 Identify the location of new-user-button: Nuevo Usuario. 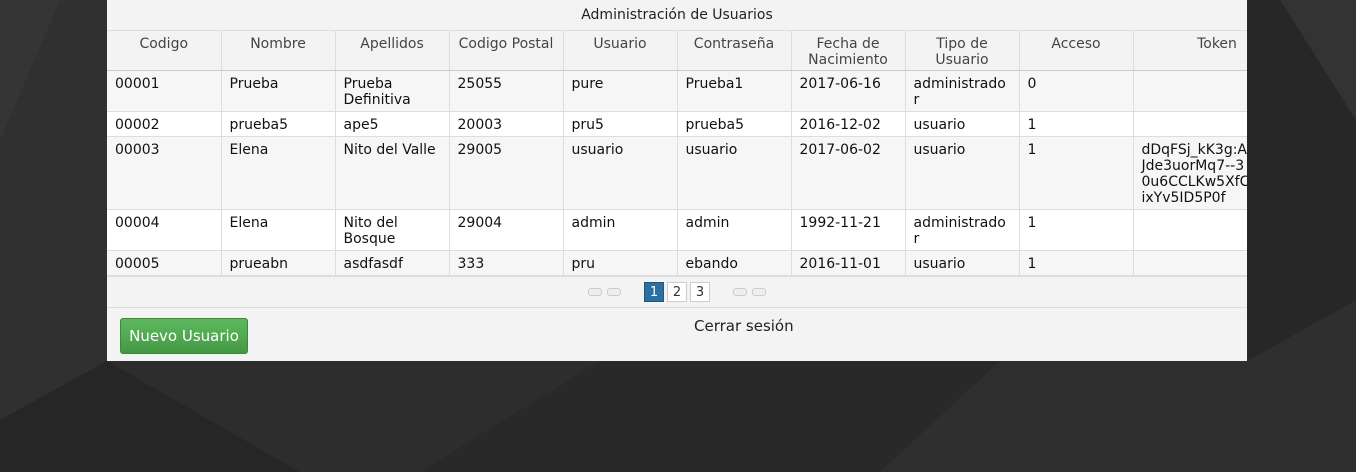
(184, 336).